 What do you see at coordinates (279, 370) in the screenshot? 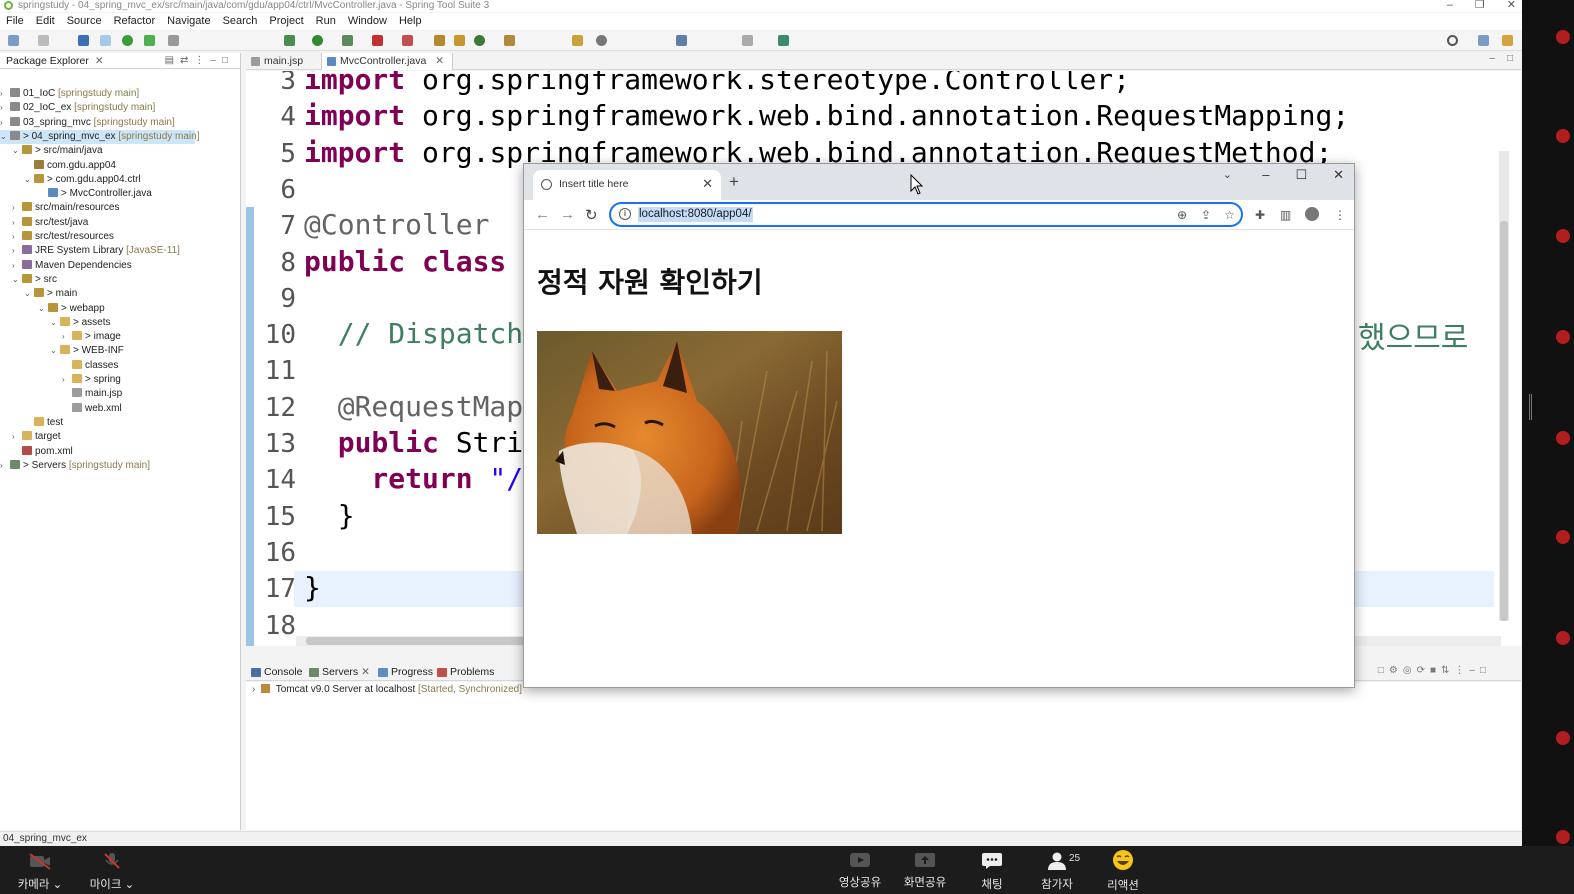
I see `code-line: 11` at bounding box center [279, 370].